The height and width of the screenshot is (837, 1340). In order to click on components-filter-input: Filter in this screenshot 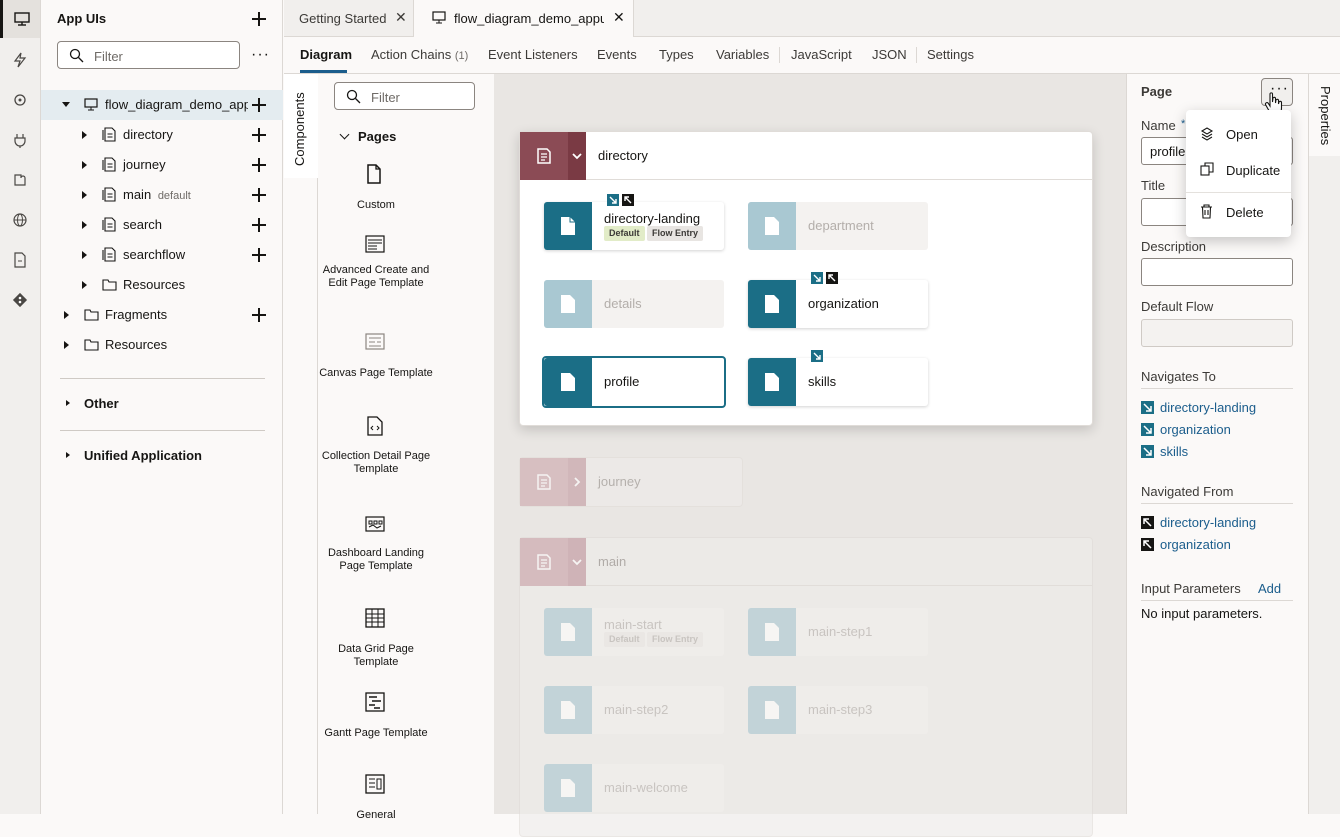, I will do `click(404, 96)`.